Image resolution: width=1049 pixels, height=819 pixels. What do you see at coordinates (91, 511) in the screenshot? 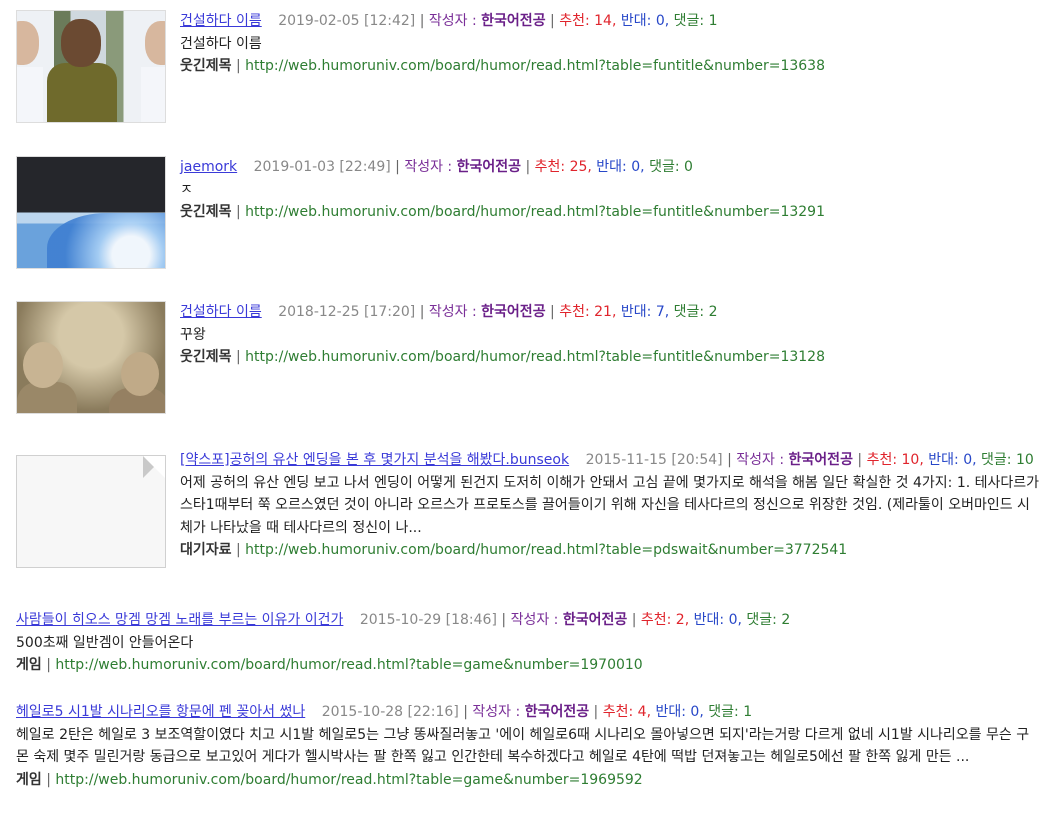
I see `placeholder-document-icon` at bounding box center [91, 511].